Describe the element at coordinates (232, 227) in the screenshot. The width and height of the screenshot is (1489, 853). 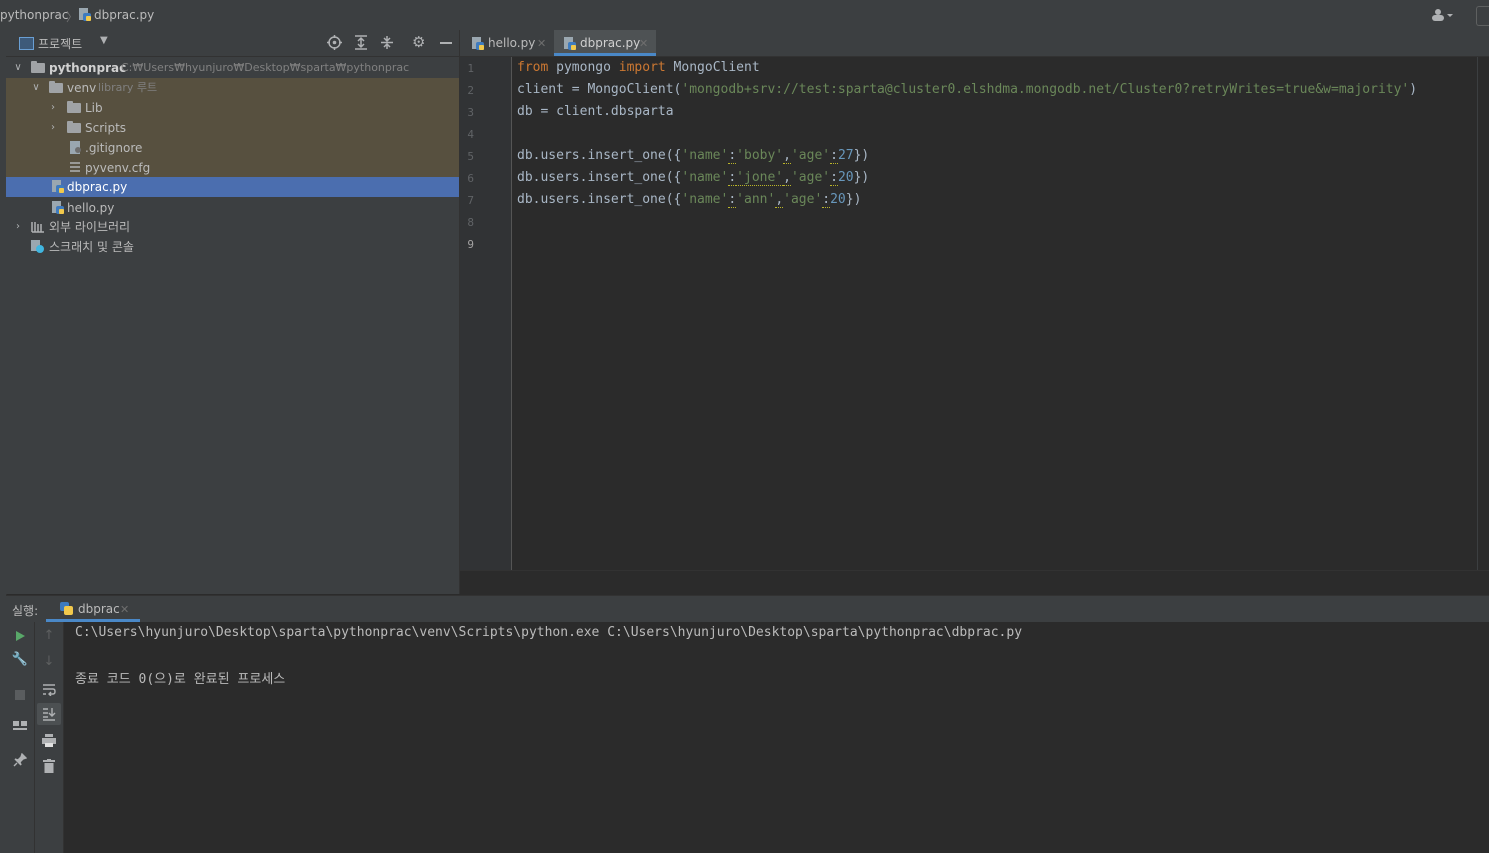
I see `tree-item-external-libraries: › 외부 라이브러리` at that location.